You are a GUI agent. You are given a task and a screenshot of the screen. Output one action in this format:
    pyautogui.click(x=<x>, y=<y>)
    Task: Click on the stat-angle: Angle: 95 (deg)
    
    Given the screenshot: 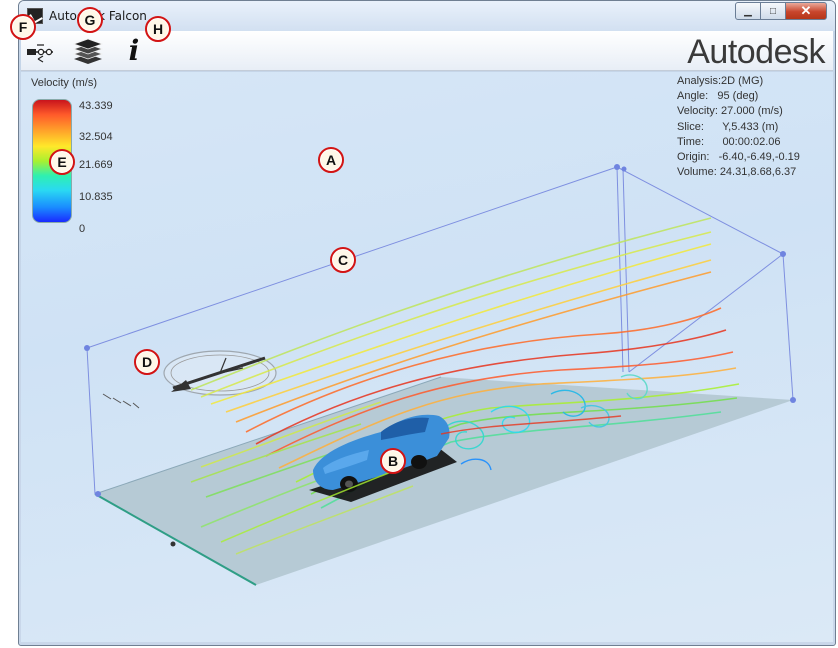 What is the action you would take?
    pyautogui.click(x=738, y=96)
    